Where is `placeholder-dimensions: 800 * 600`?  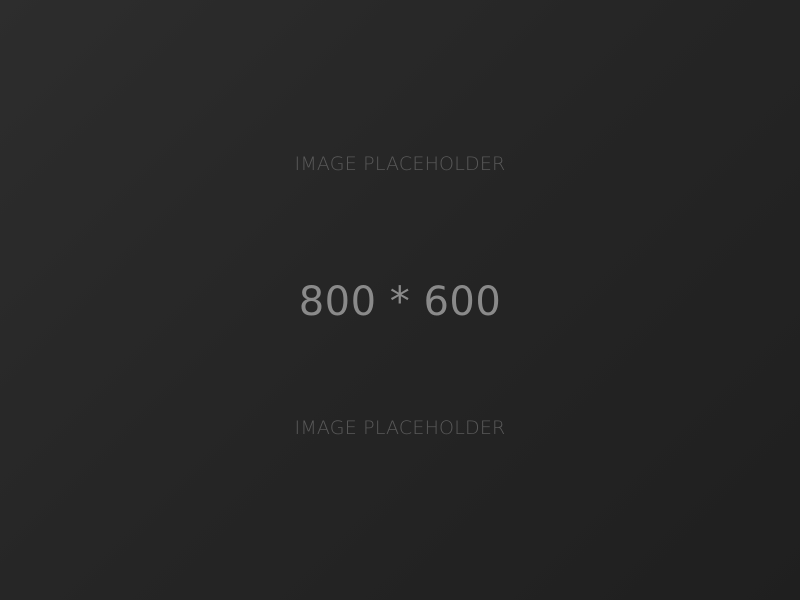 placeholder-dimensions: 800 * 600 is located at coordinates (400, 302).